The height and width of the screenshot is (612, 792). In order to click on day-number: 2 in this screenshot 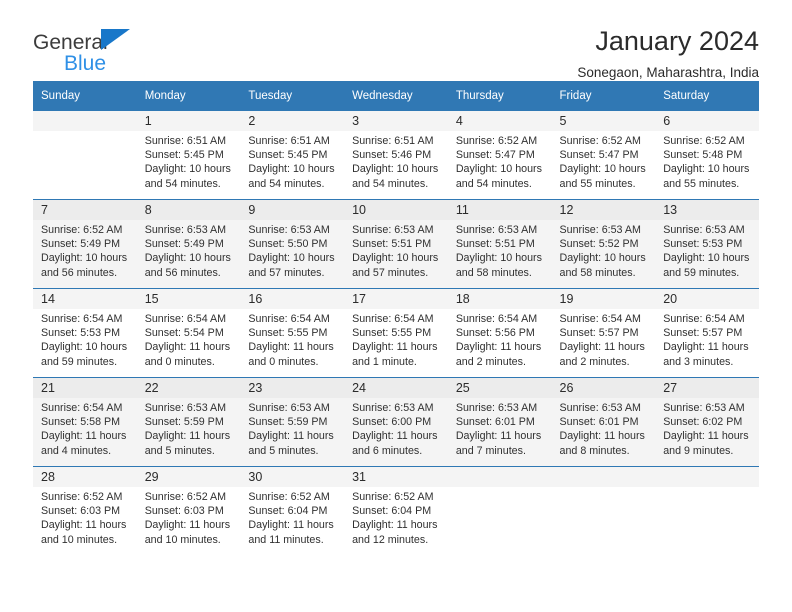, I will do `click(292, 121)`.